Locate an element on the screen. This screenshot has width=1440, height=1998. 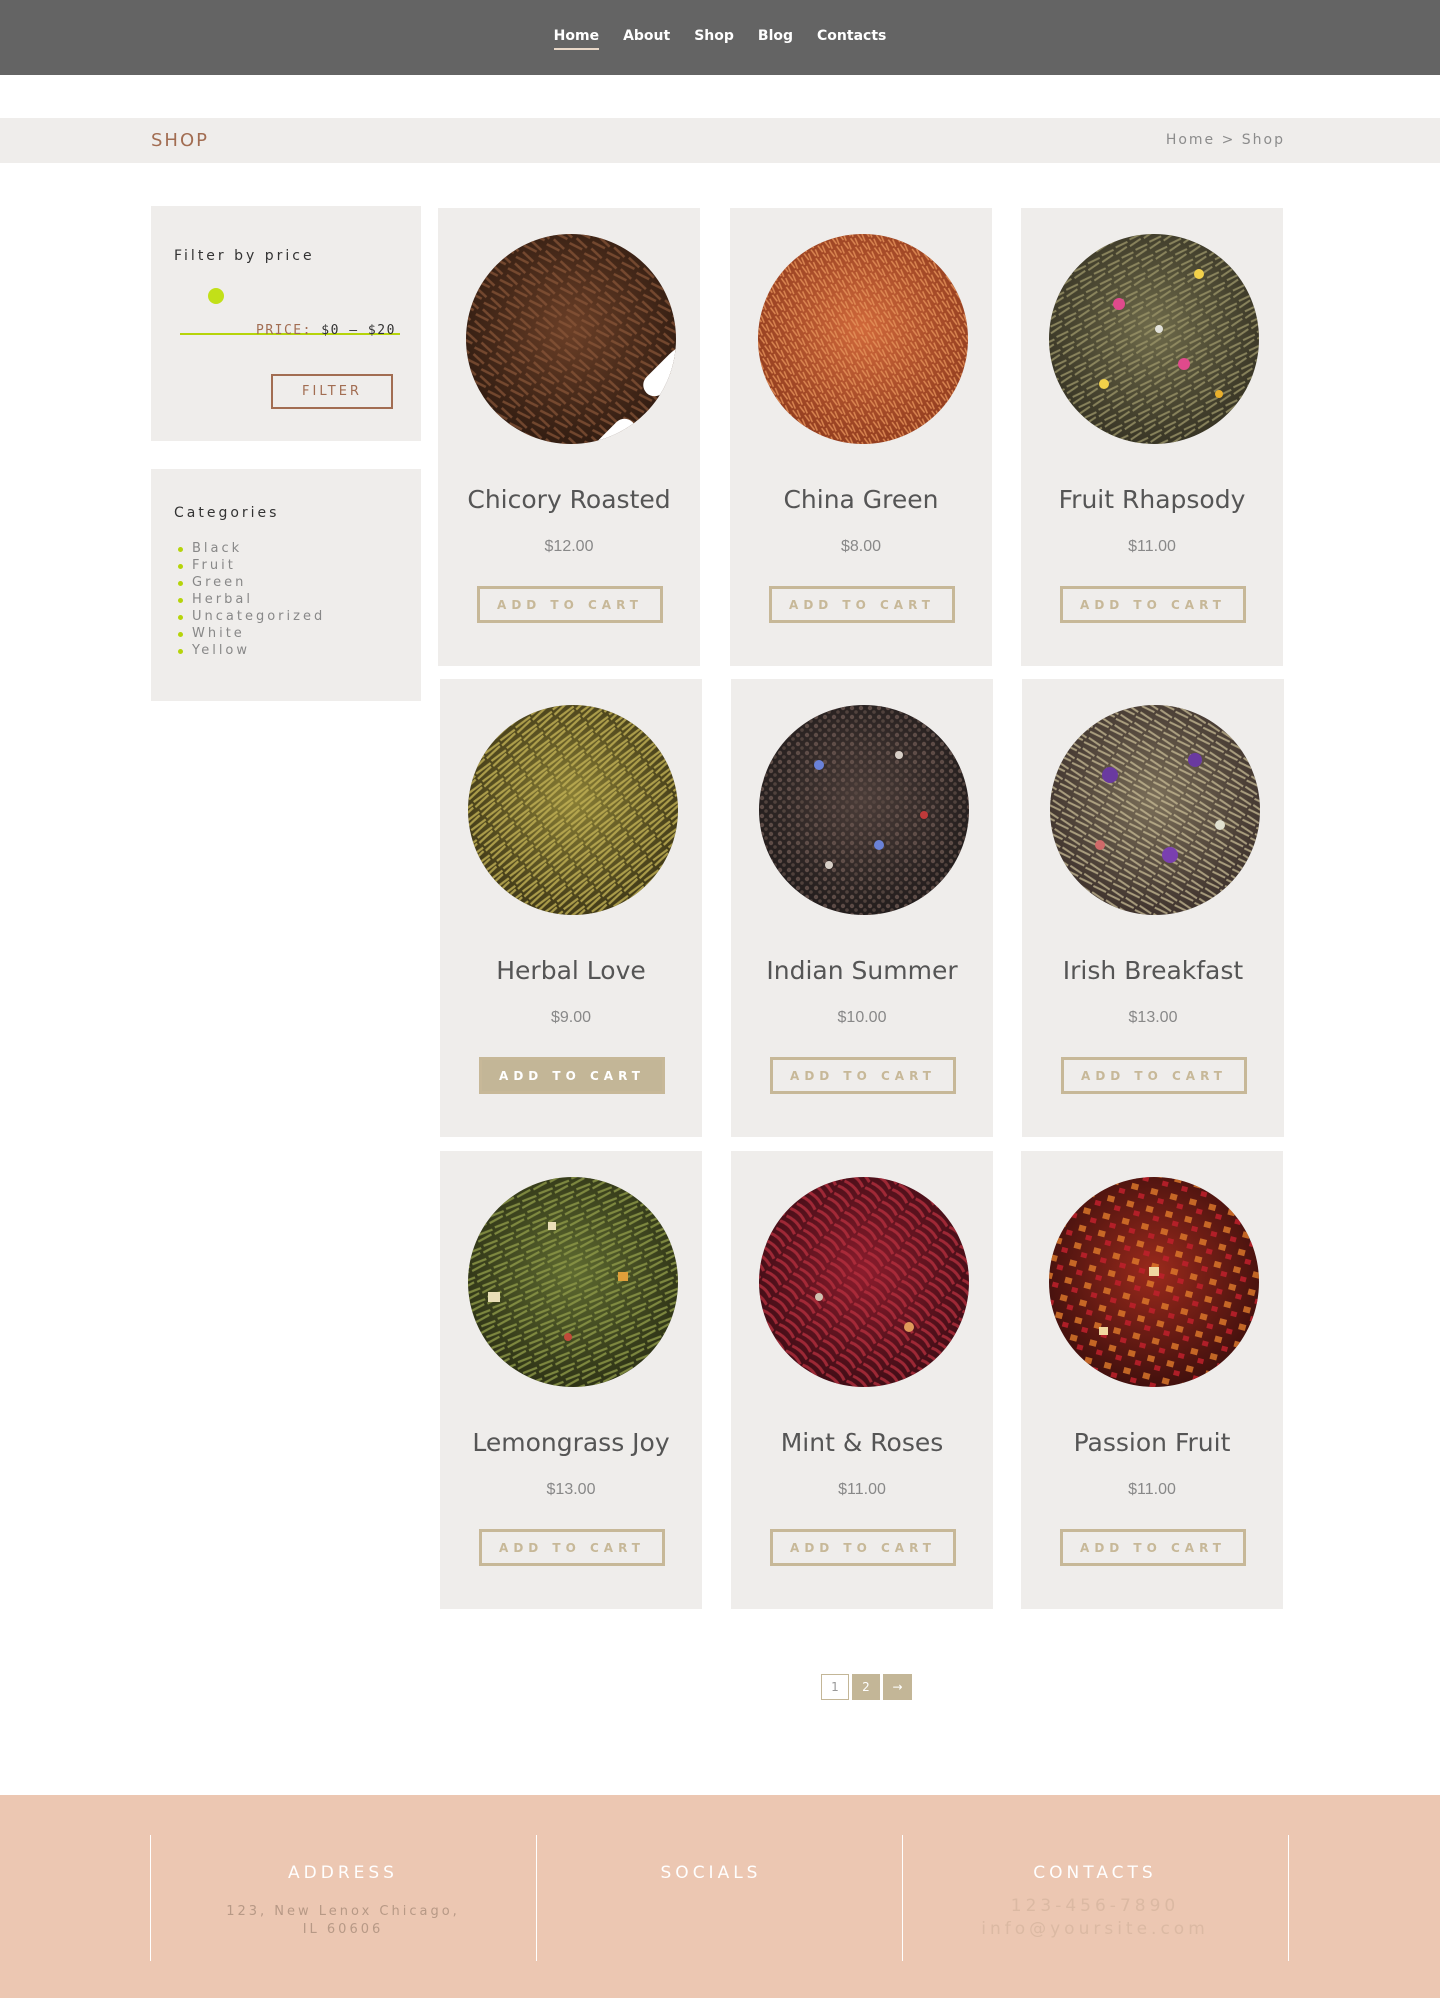
product-name: Mint & Roses is located at coordinates (862, 1442).